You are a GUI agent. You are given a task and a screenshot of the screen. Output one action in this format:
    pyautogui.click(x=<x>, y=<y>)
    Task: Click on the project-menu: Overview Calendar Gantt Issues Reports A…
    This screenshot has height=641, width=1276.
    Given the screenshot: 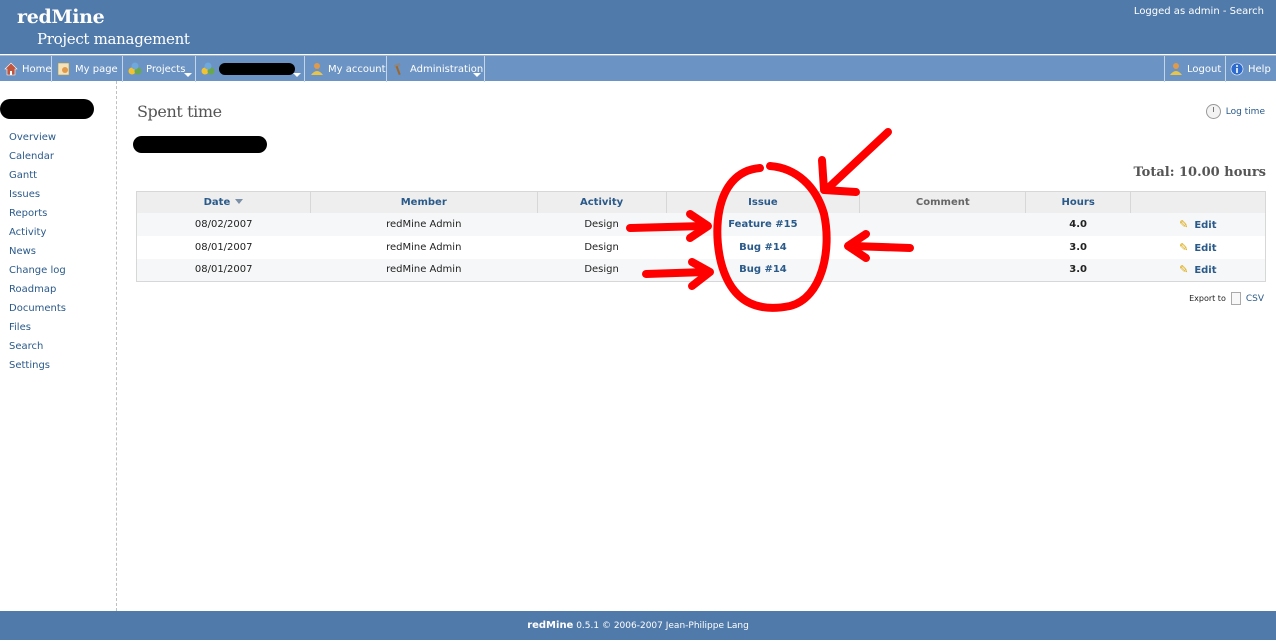 What is the action you would take?
    pyautogui.click(x=37, y=251)
    